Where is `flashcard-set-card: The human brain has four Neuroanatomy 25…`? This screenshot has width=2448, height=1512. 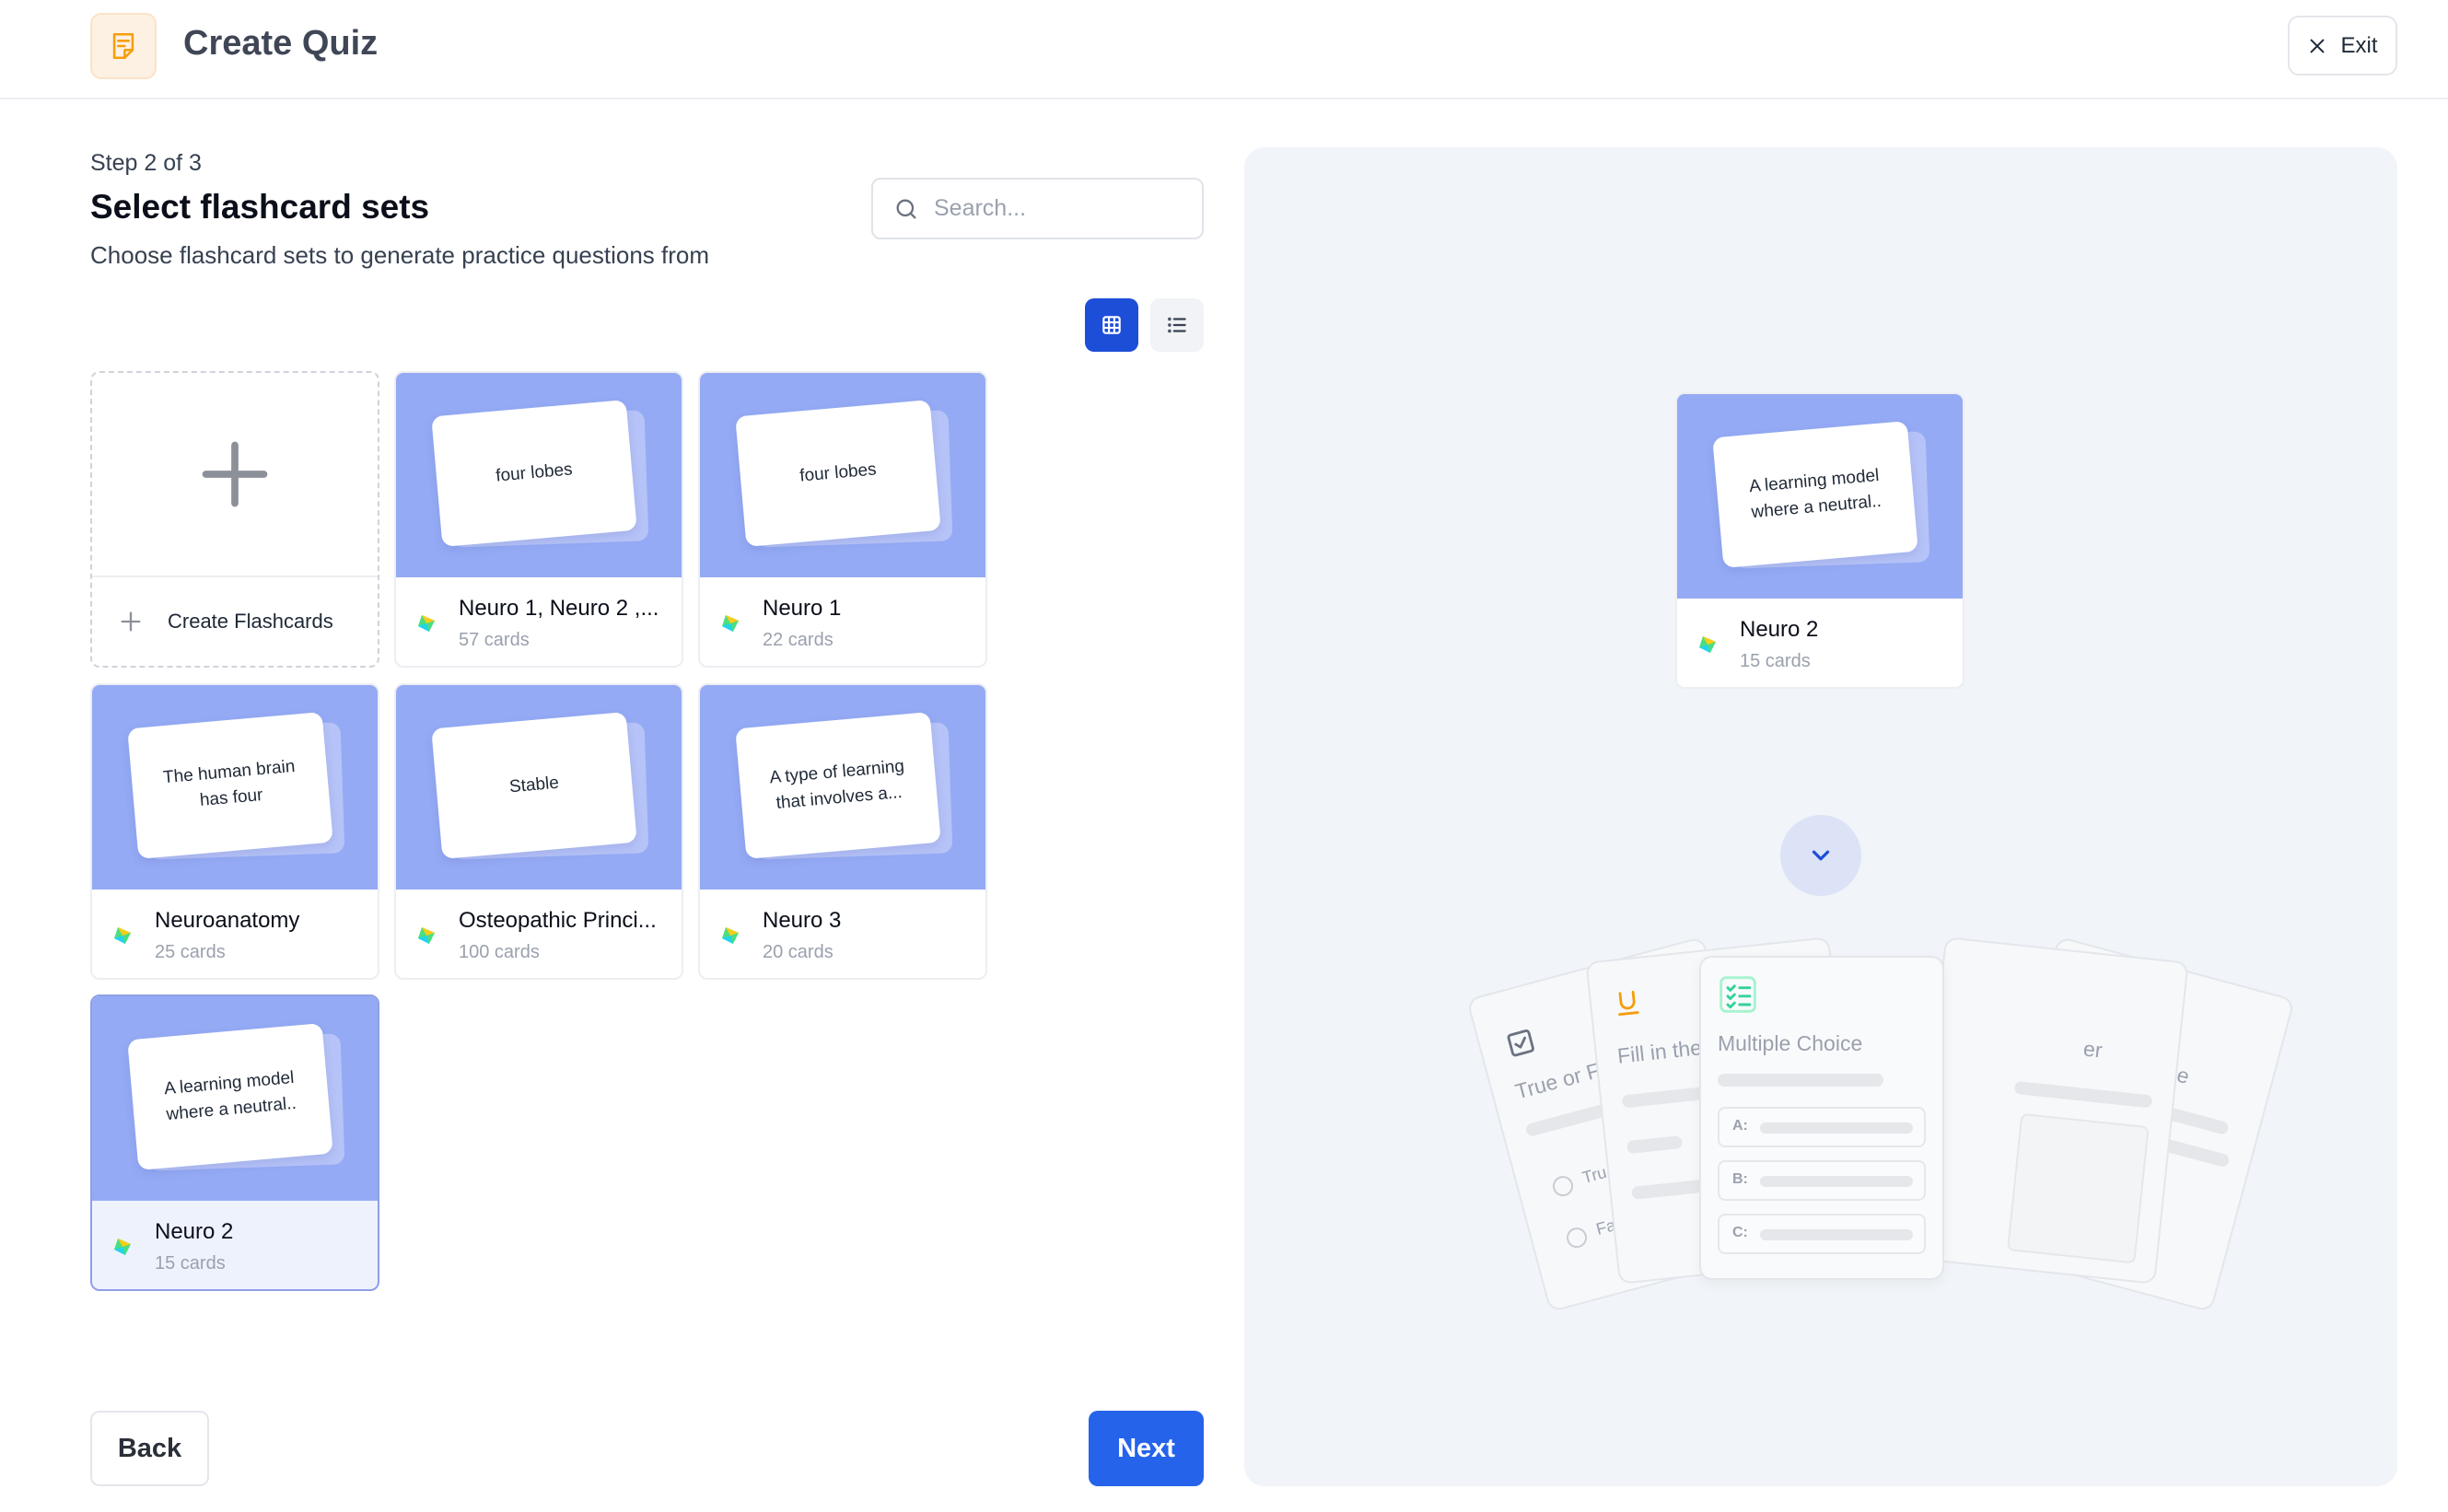
flashcard-set-card: The human brain has four Neuroanatomy 25… is located at coordinates (234, 831).